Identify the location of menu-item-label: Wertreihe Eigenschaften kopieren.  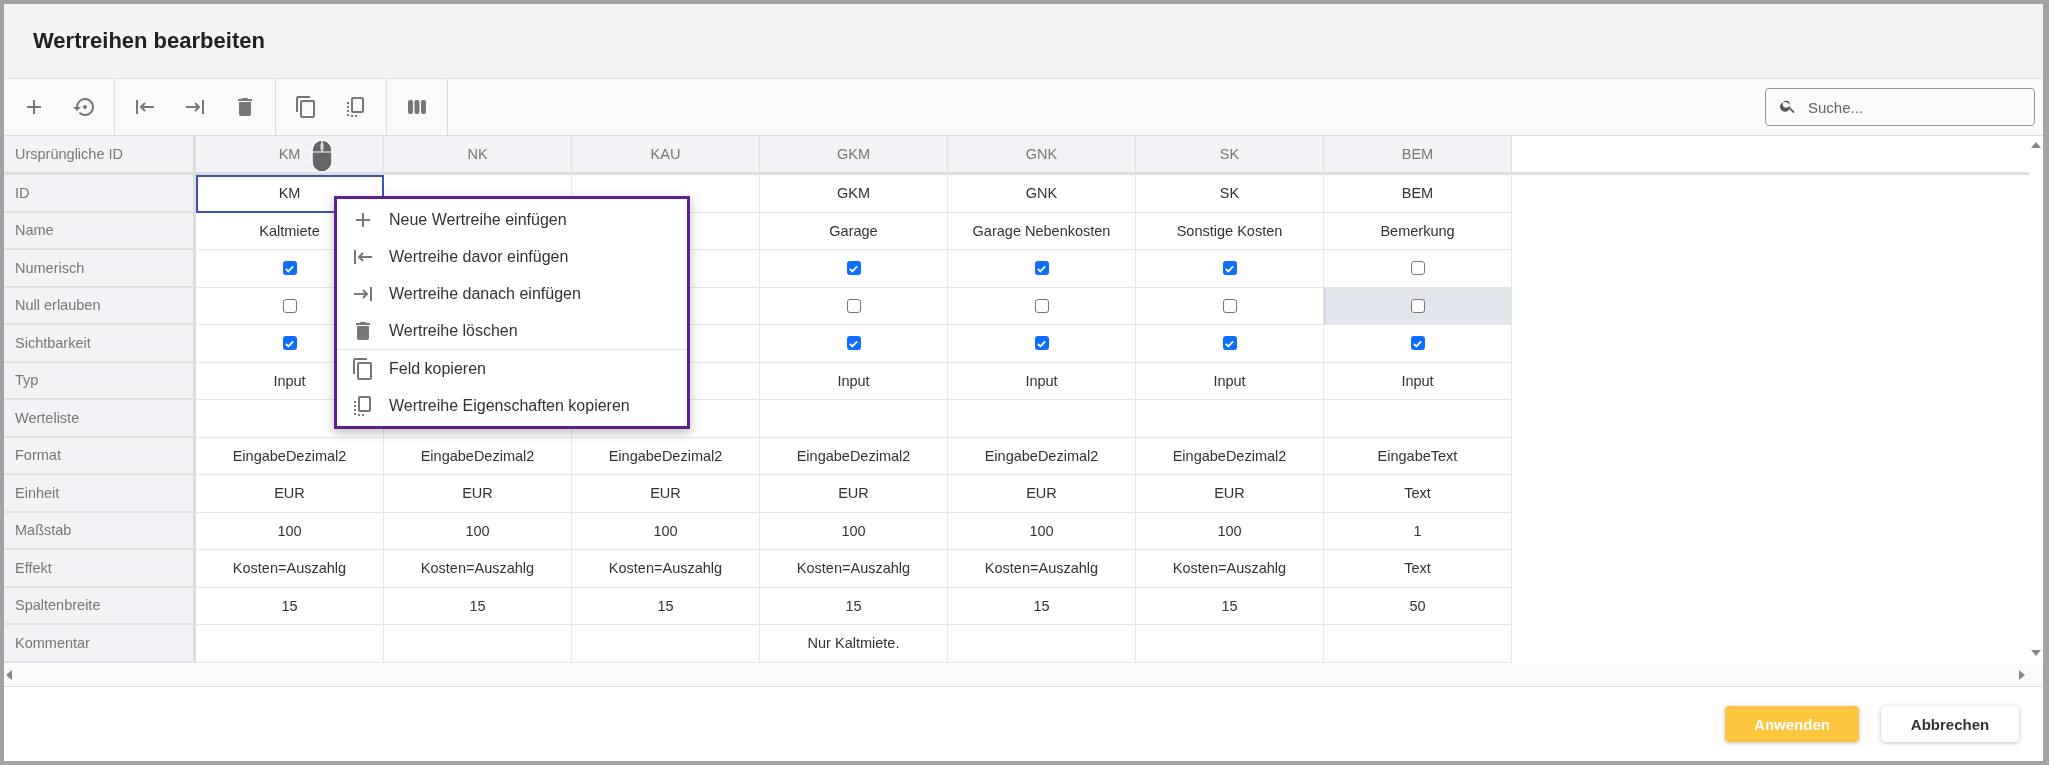
(509, 405).